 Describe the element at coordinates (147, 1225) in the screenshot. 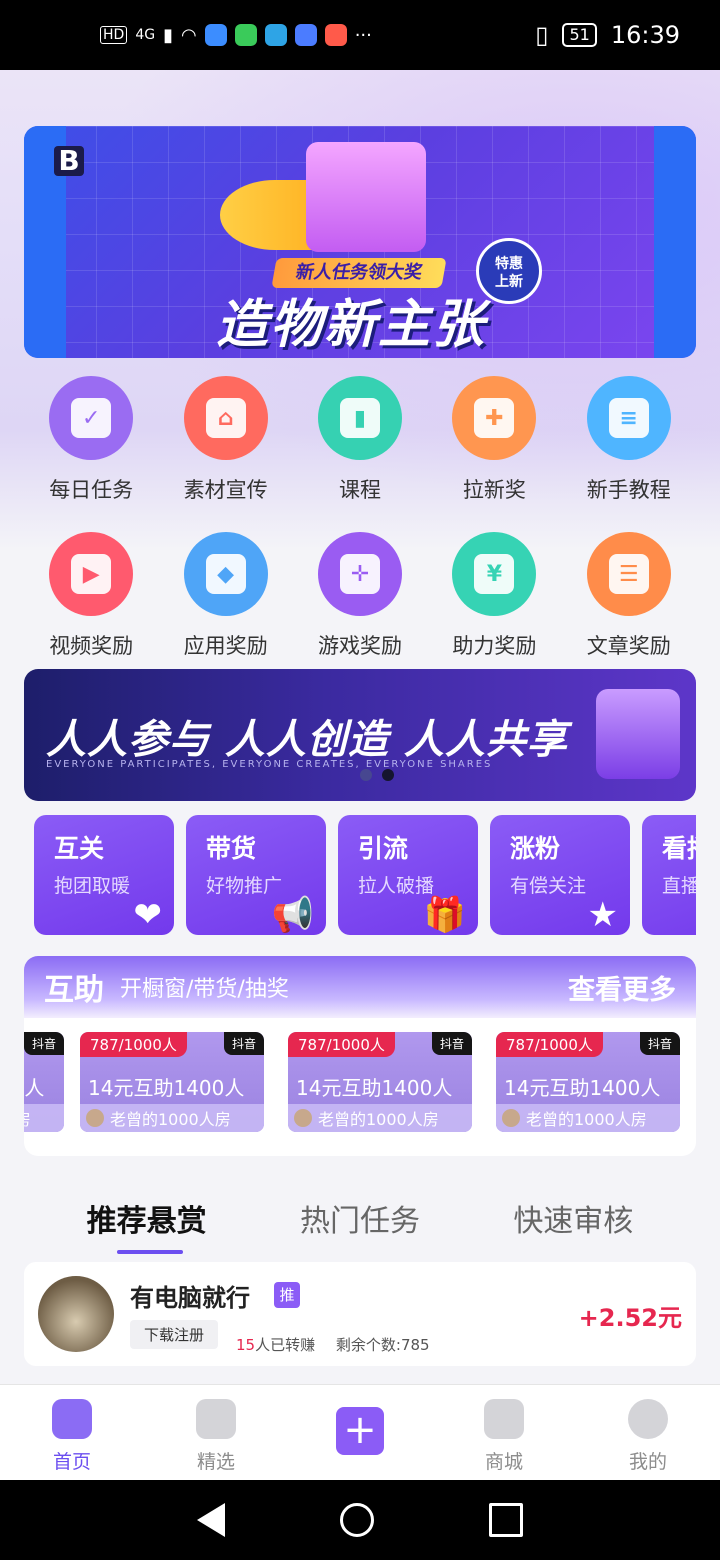

I see `tab-0: 推荐悬赏` at that location.